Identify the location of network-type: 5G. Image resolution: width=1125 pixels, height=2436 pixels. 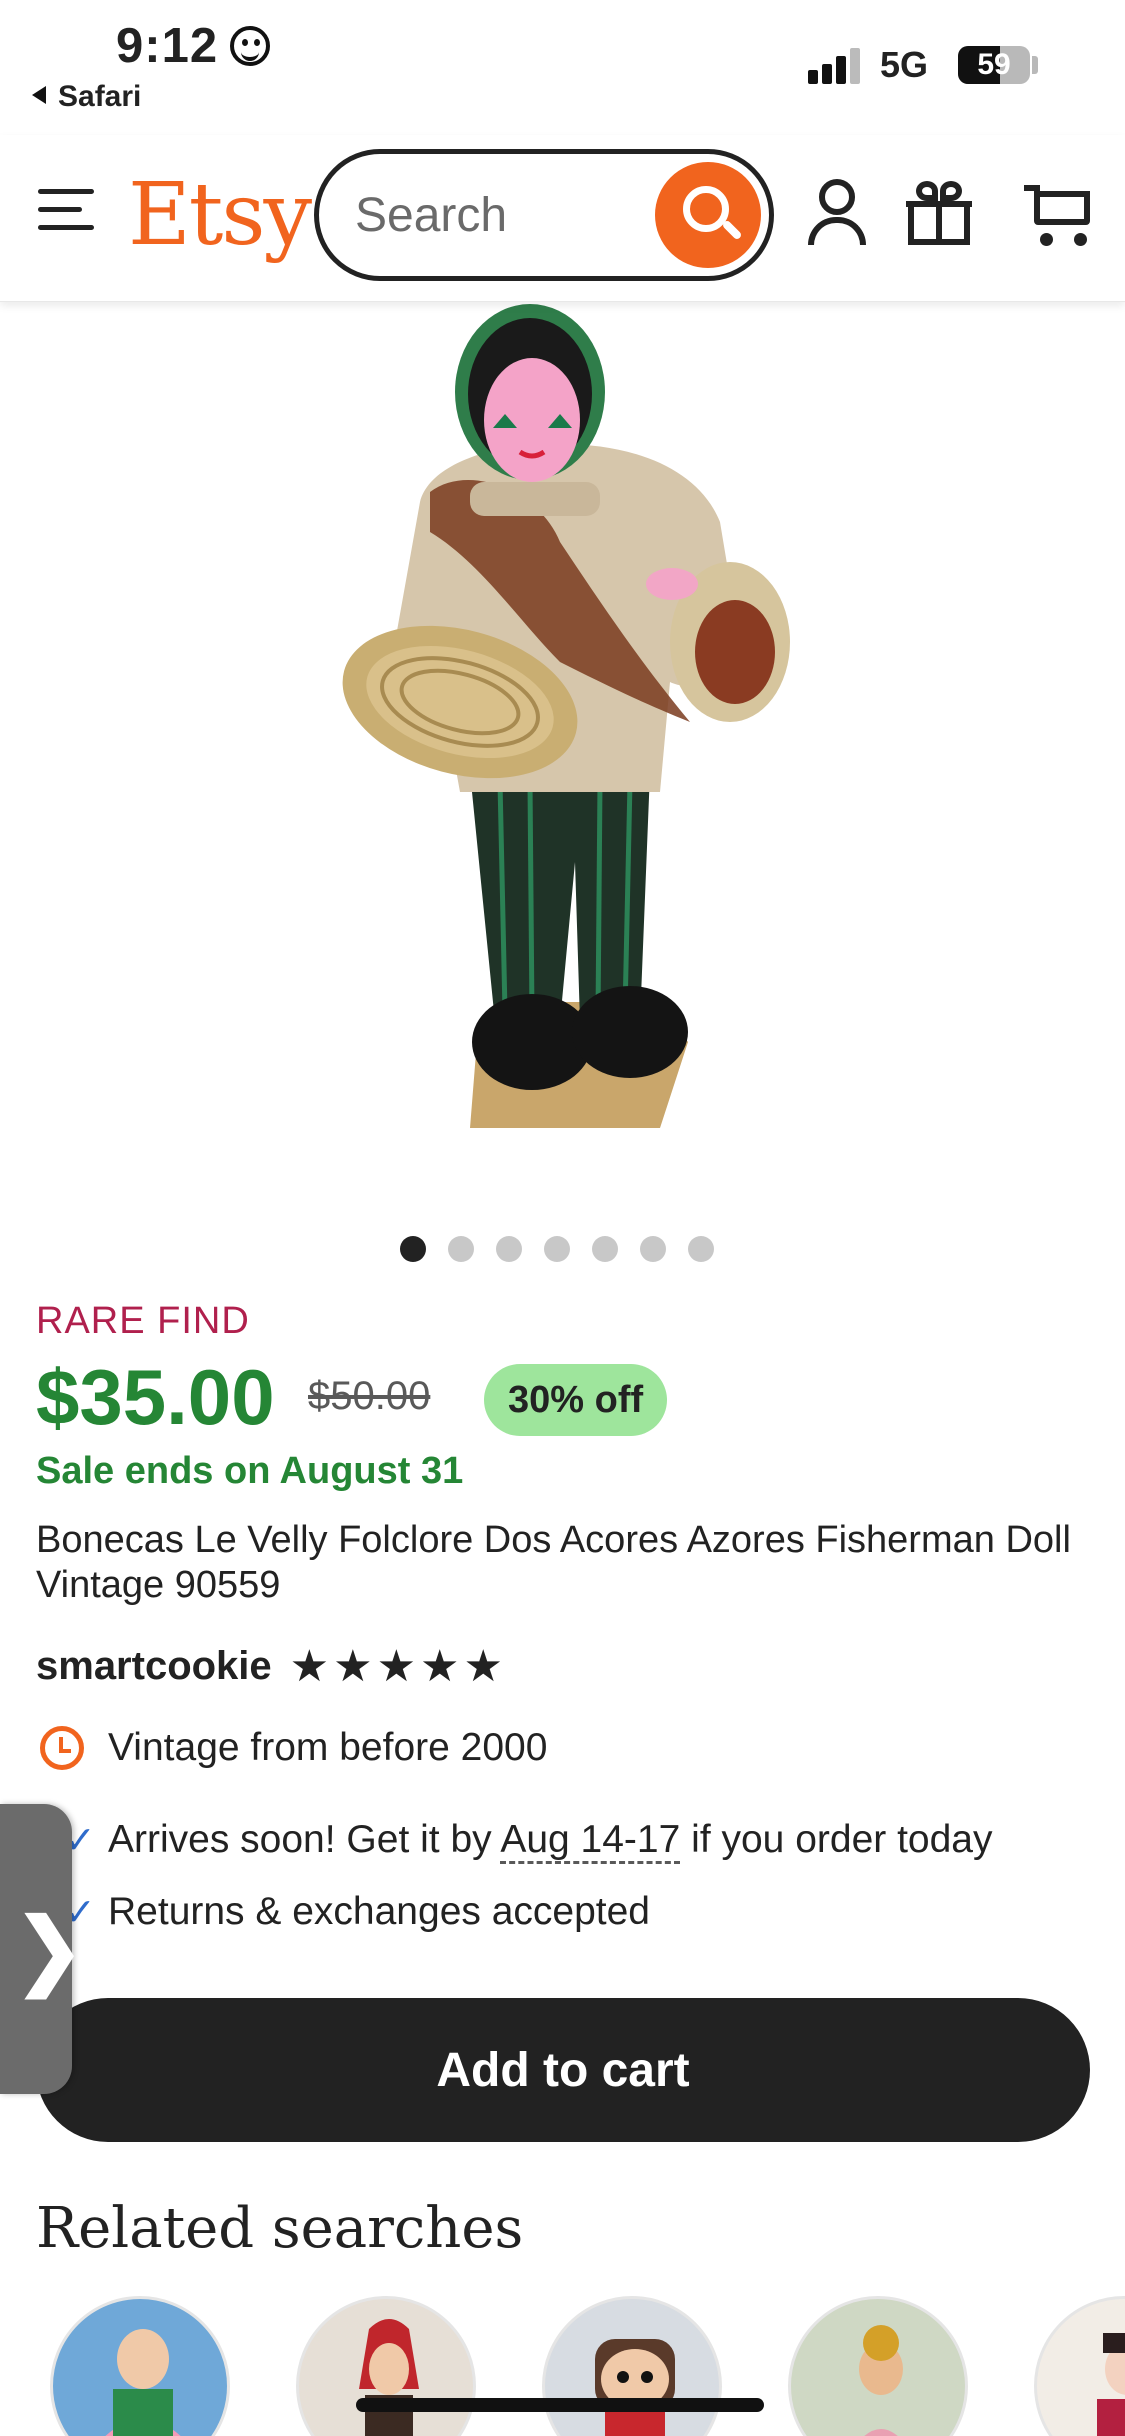
(904, 64).